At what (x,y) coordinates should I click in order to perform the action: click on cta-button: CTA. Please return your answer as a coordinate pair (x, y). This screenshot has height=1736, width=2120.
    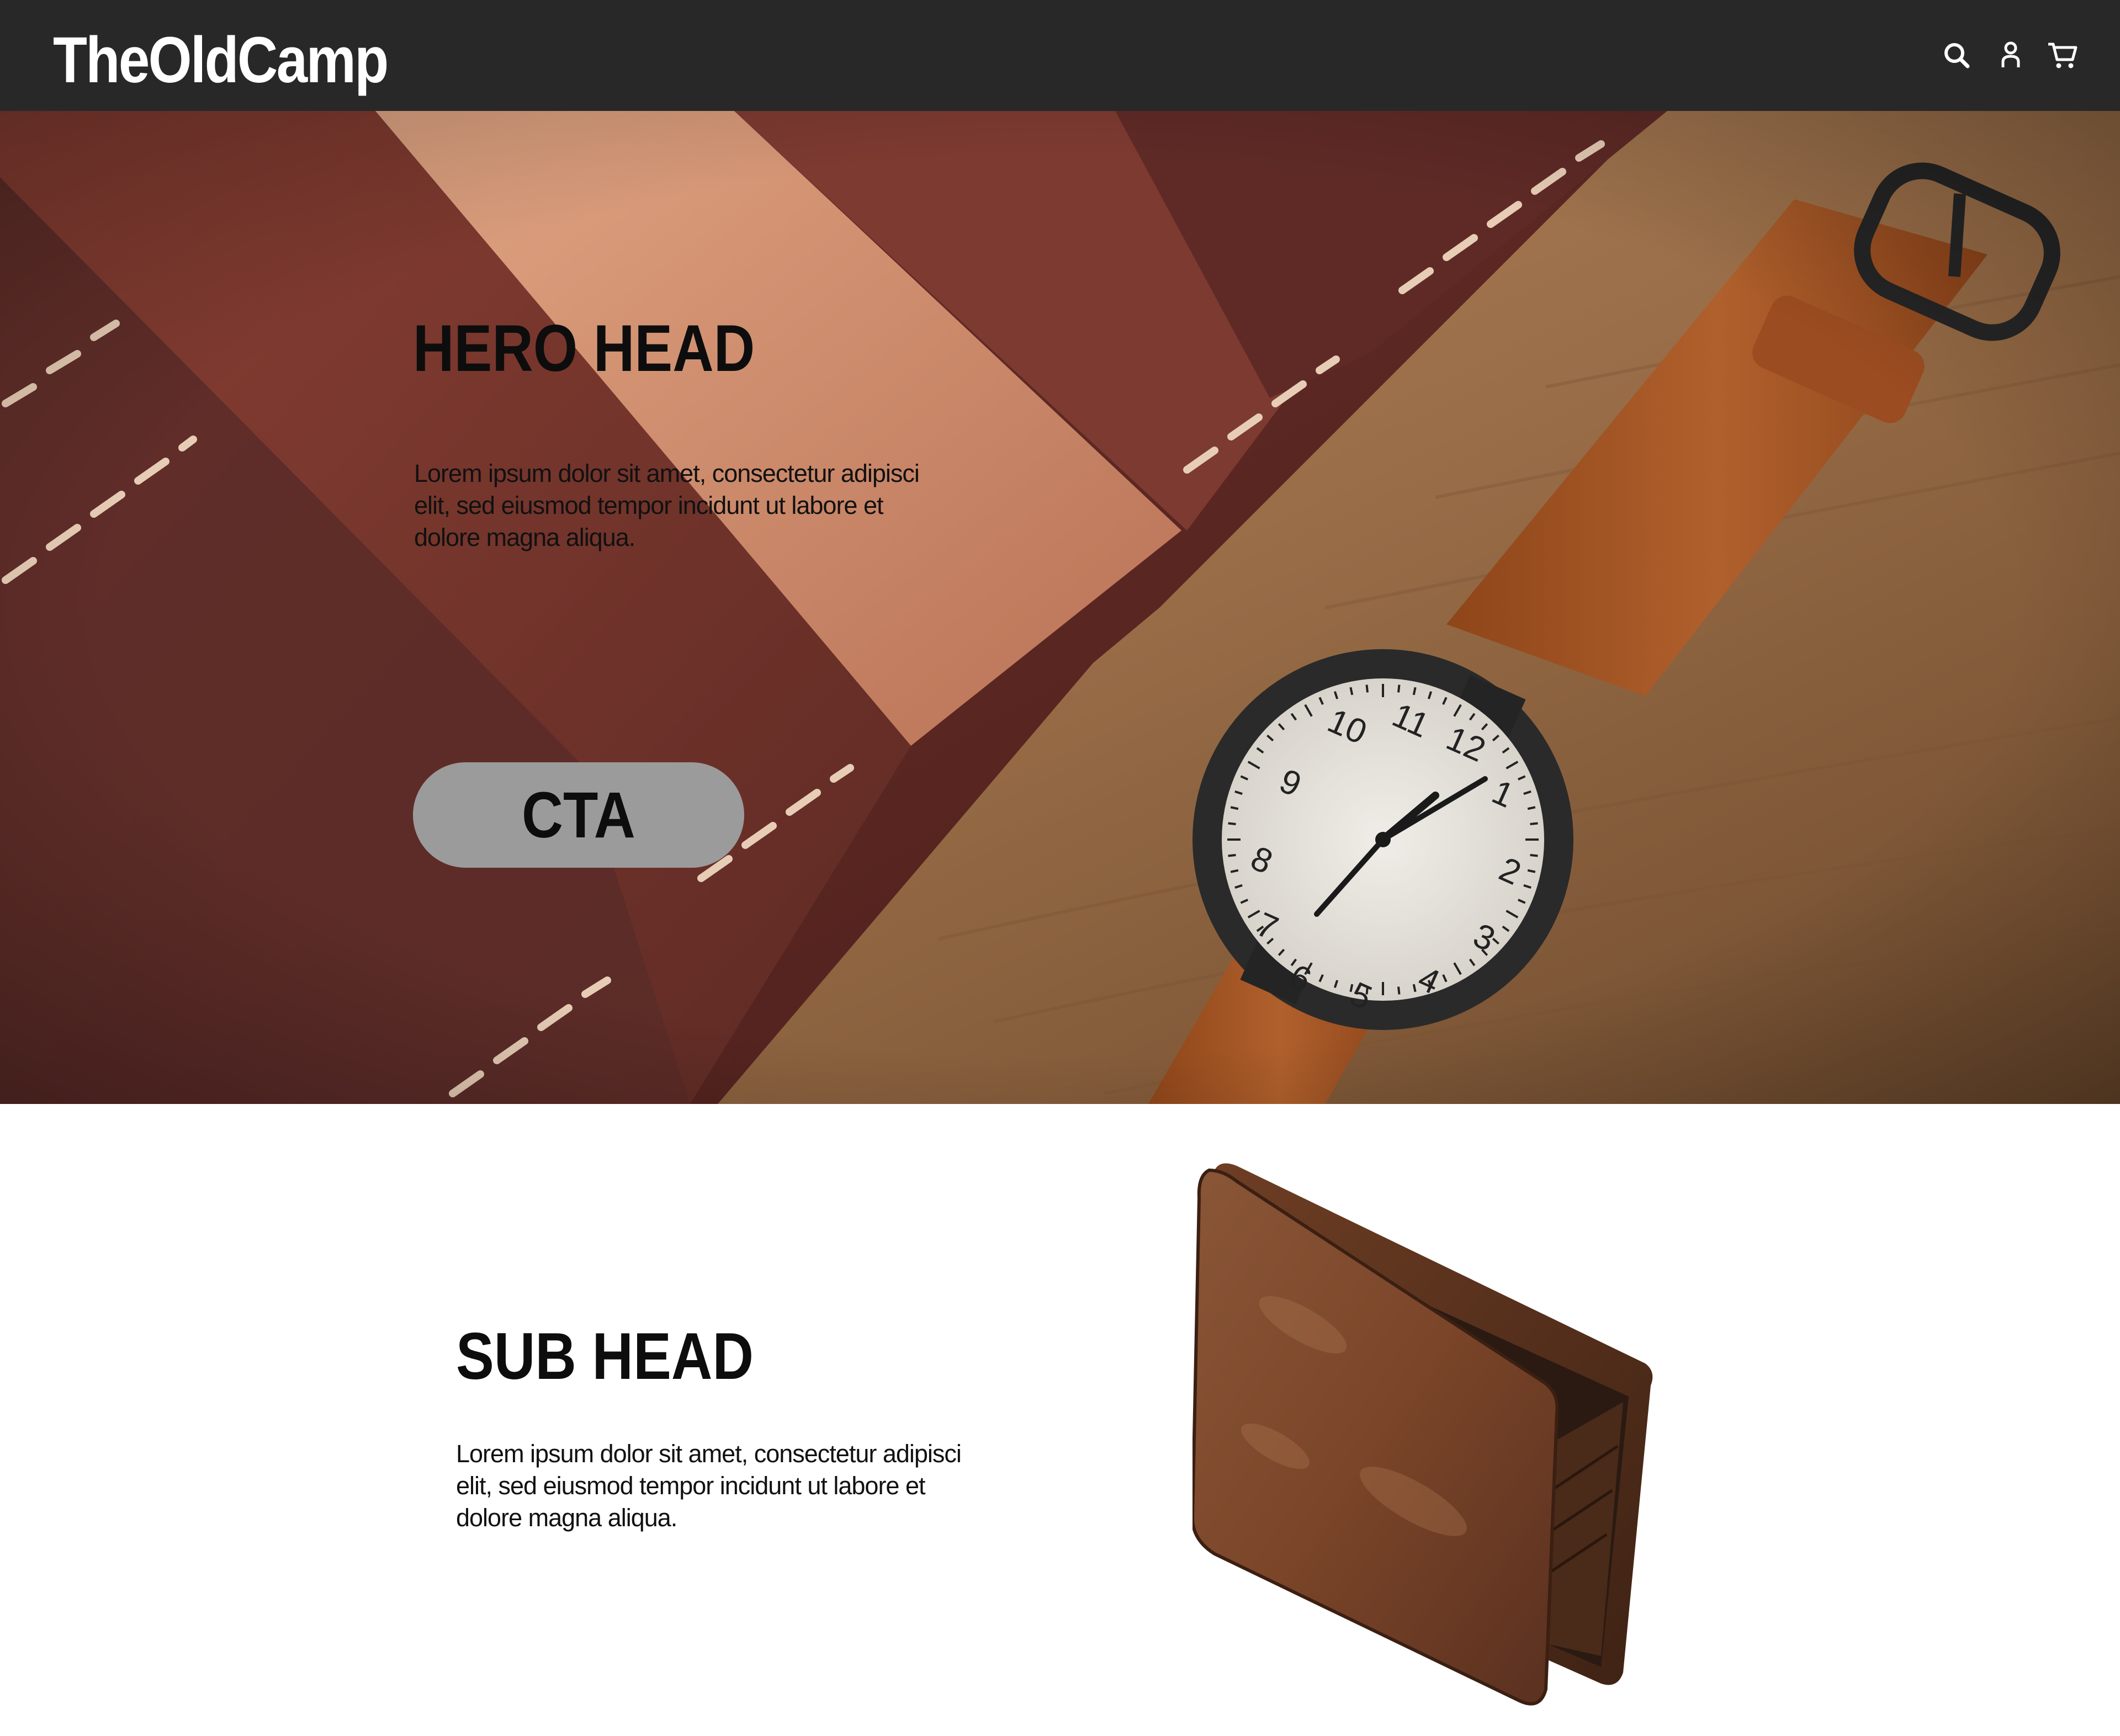
    Looking at the image, I should click on (578, 815).